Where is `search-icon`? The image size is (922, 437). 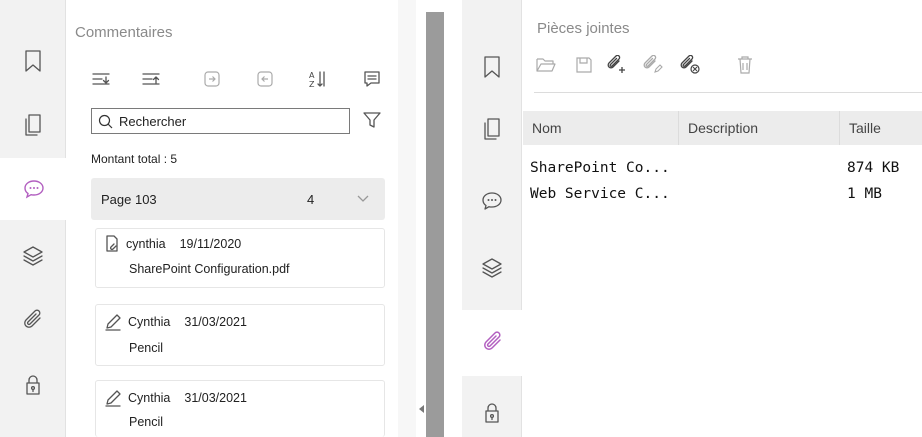
search-icon is located at coordinates (105, 121).